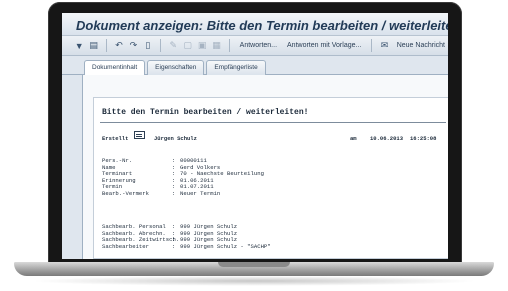  What do you see at coordinates (421, 45) in the screenshot?
I see `new-message-button: Neue Nachricht` at bounding box center [421, 45].